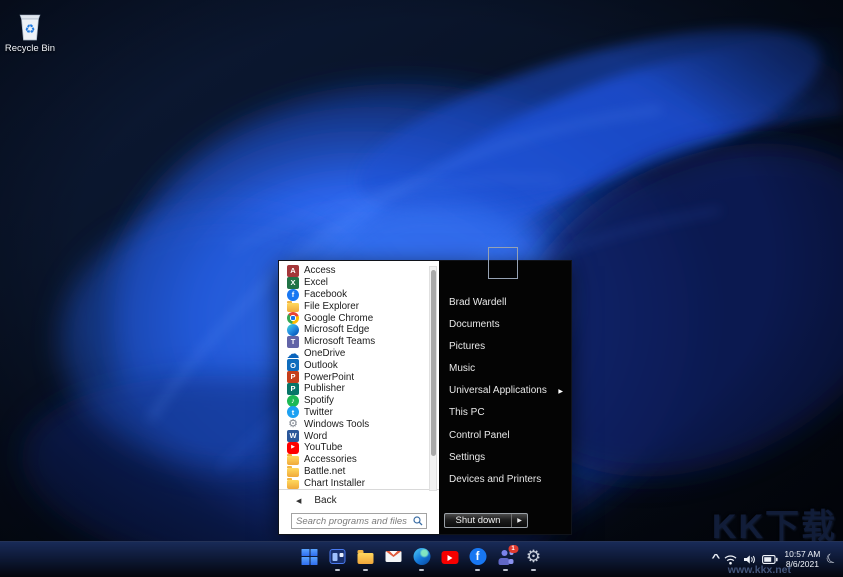 The height and width of the screenshot is (577, 843). Describe the element at coordinates (337, 556) in the screenshot. I see `start11-tiles-icon` at that location.